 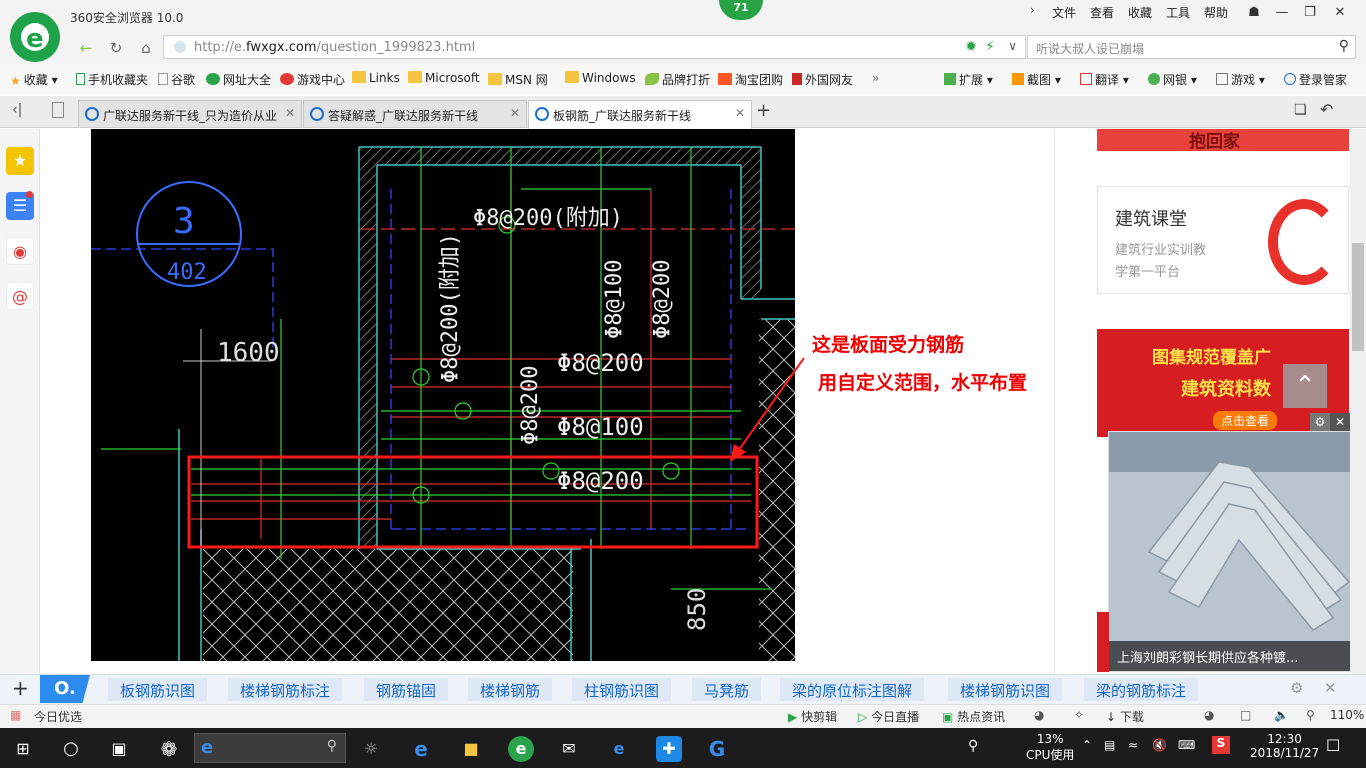 I want to click on ad-promo-cta: 点击查看, so click(x=1245, y=420).